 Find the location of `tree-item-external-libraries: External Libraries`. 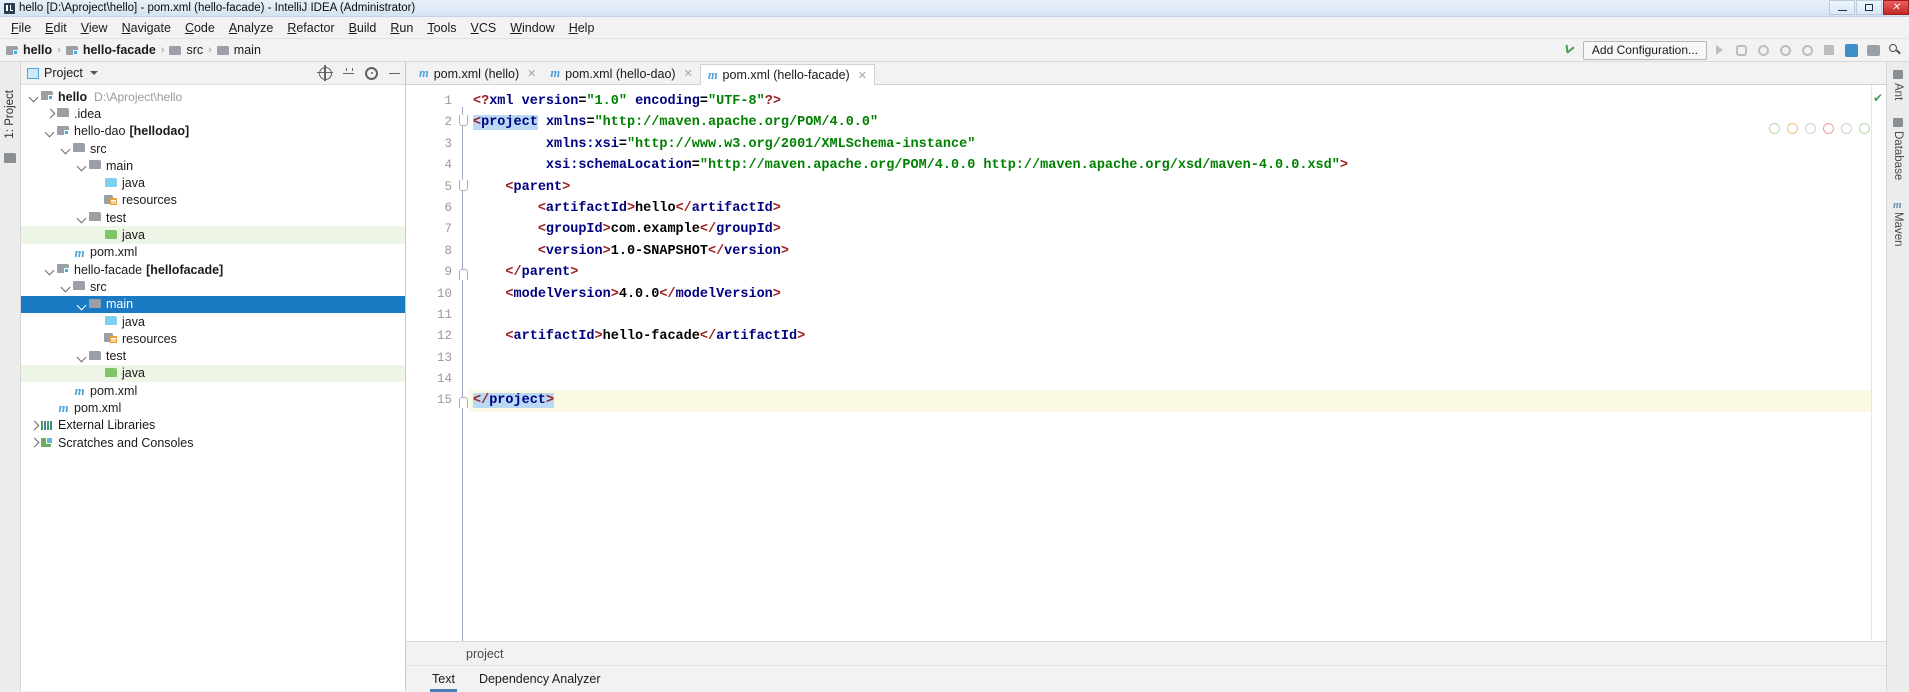

tree-item-external-libraries: External Libraries is located at coordinates (213, 425).